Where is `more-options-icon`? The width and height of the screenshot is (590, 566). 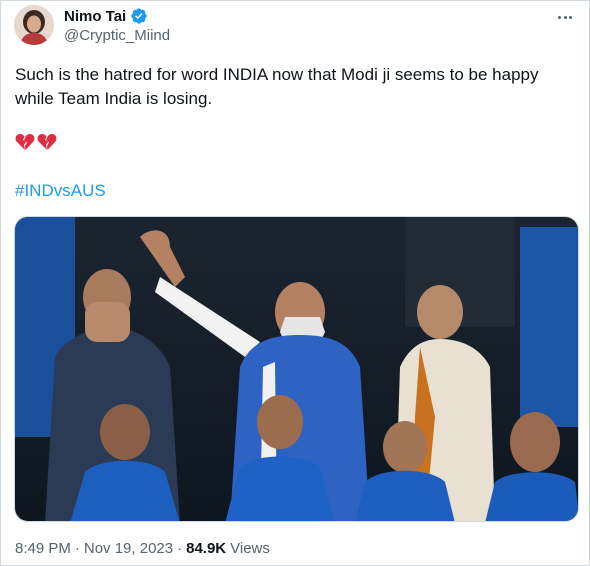 more-options-icon is located at coordinates (565, 17).